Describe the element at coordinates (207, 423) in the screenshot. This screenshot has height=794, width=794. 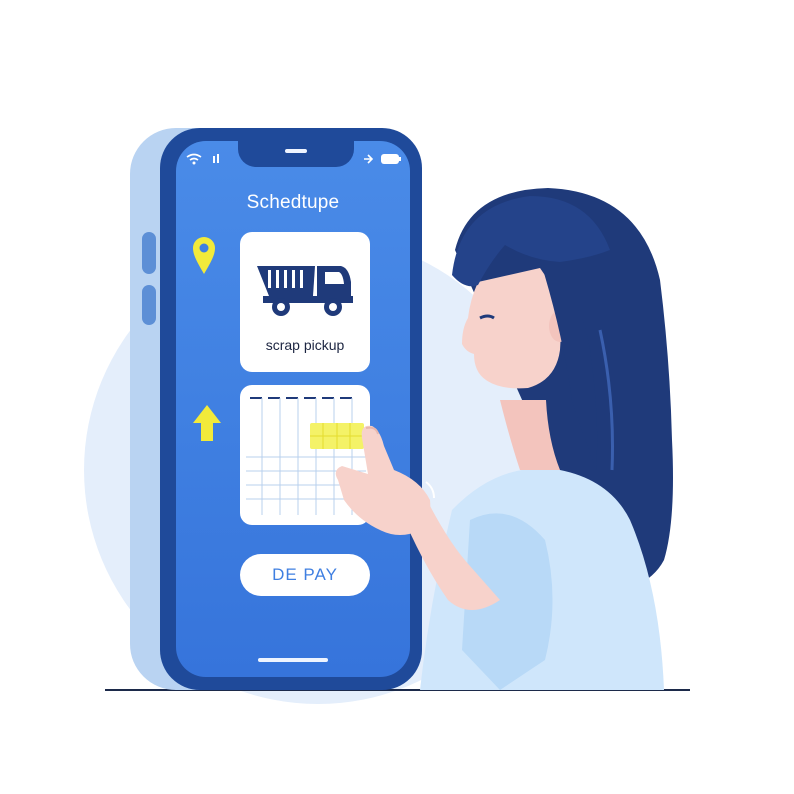
I see `up-arrow-icon` at that location.